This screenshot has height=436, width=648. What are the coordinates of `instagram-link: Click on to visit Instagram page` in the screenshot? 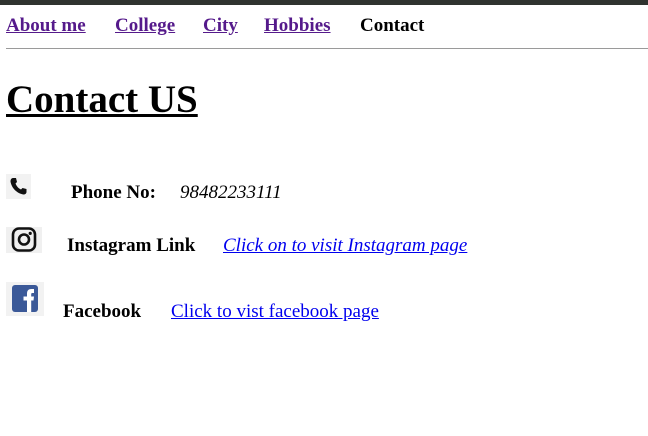 It's located at (345, 246).